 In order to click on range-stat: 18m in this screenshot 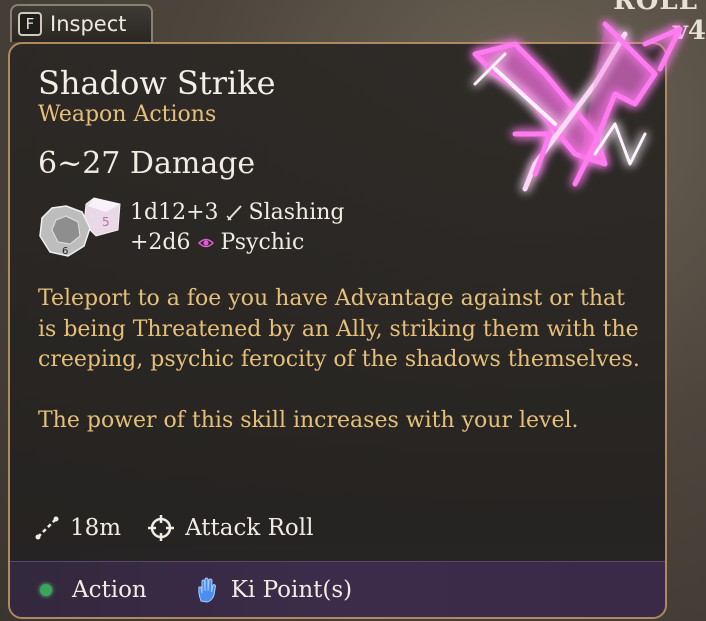, I will do `click(77, 528)`.